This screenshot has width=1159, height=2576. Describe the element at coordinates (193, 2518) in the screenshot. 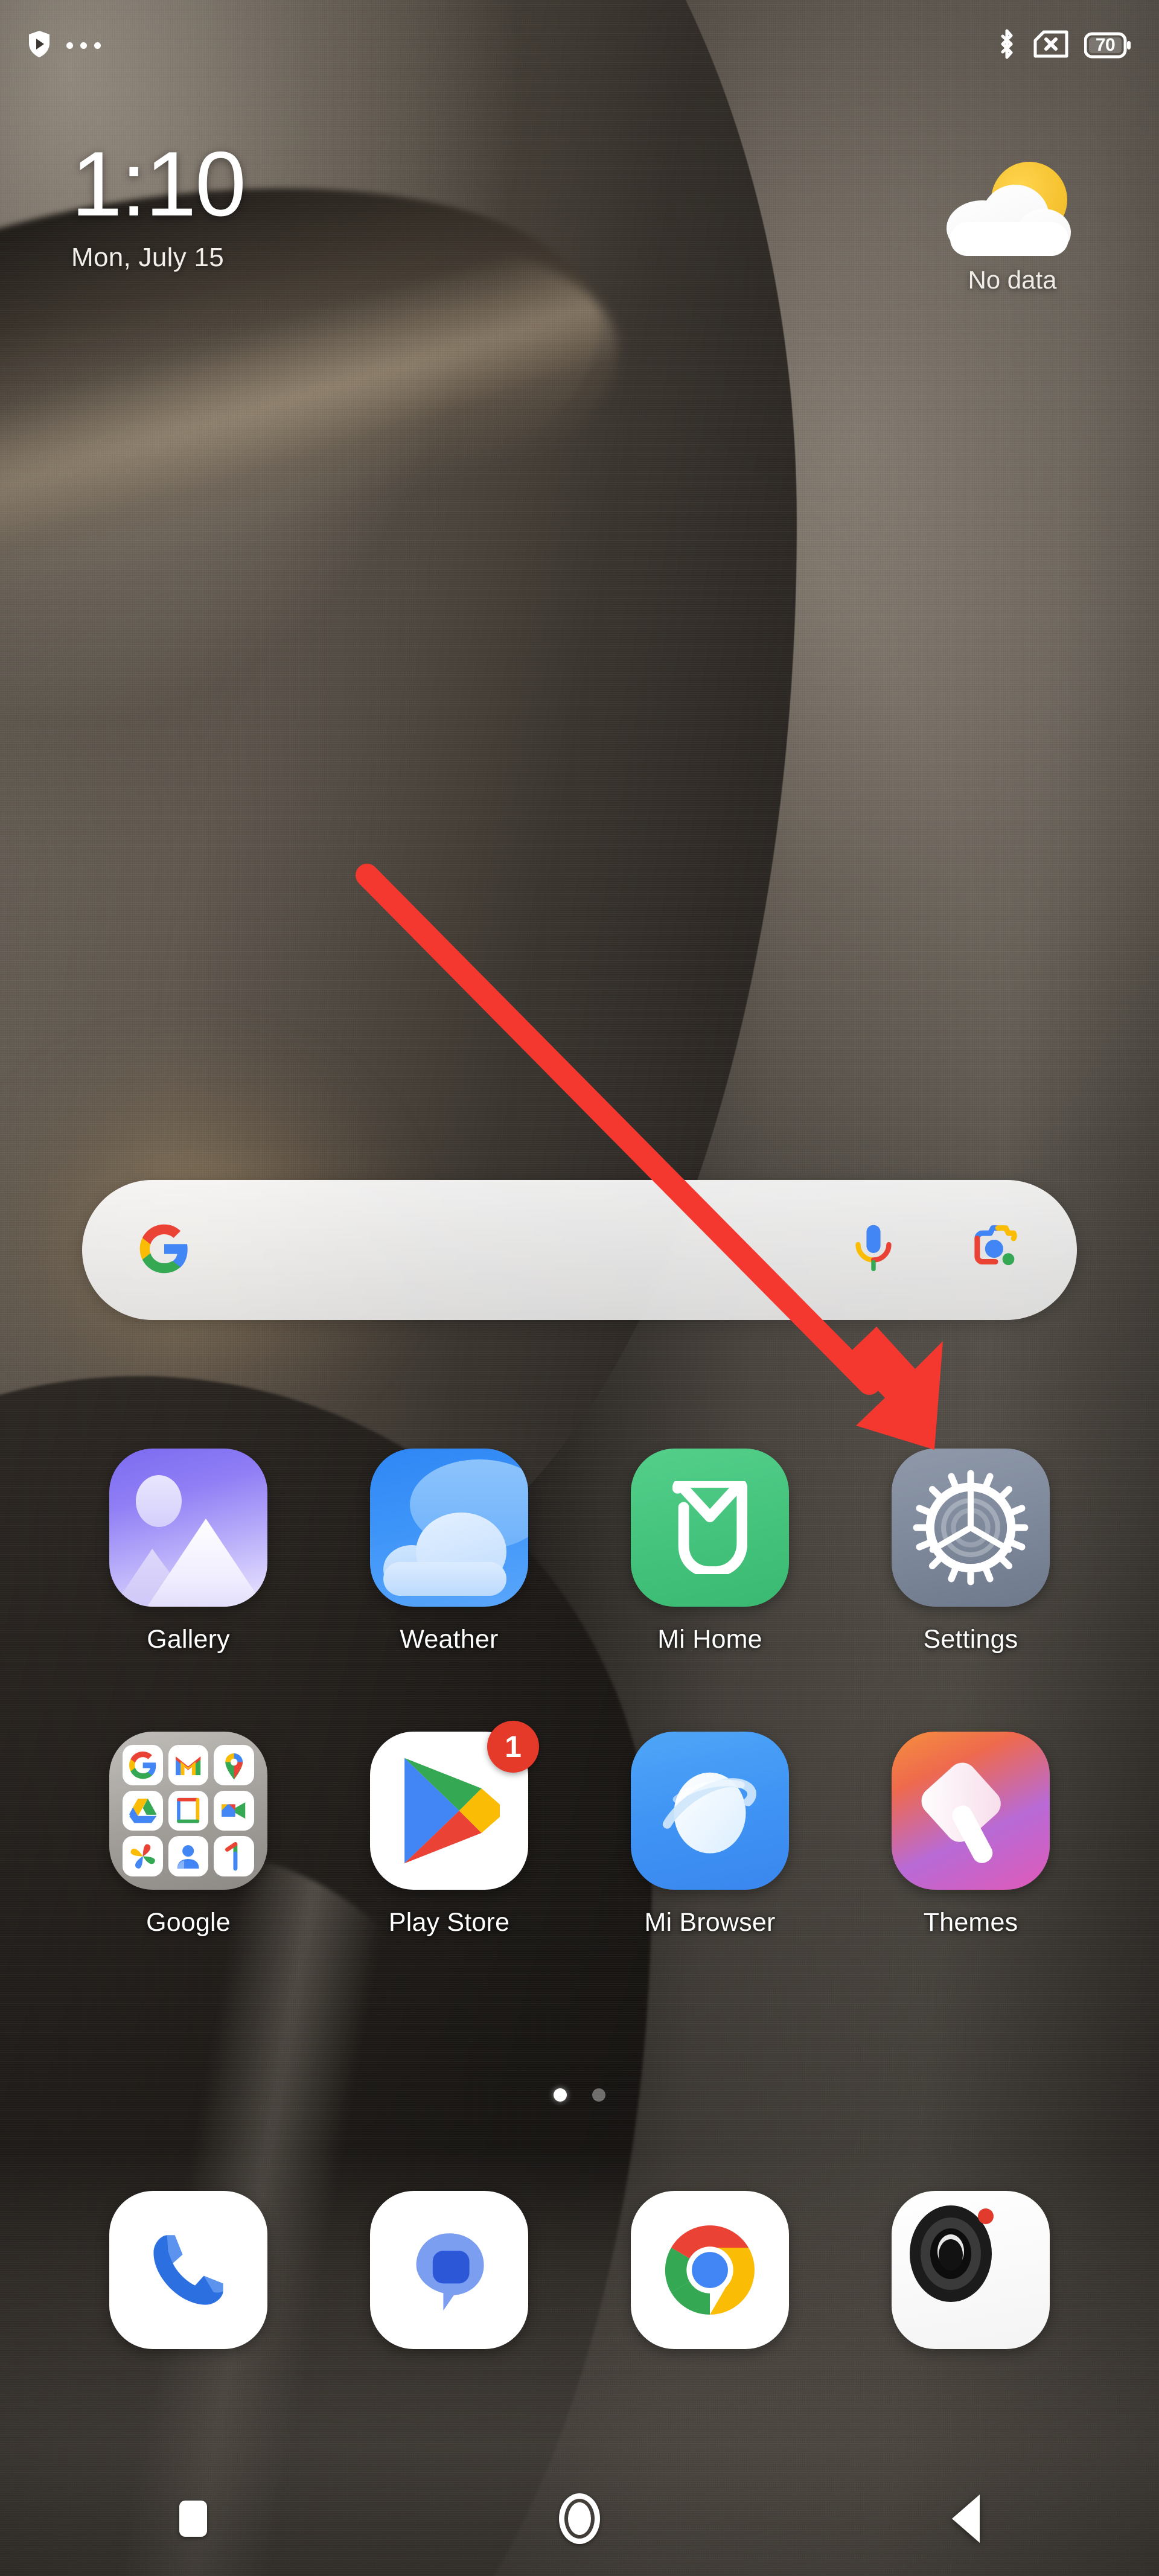

I see `recents-square-icon` at that location.